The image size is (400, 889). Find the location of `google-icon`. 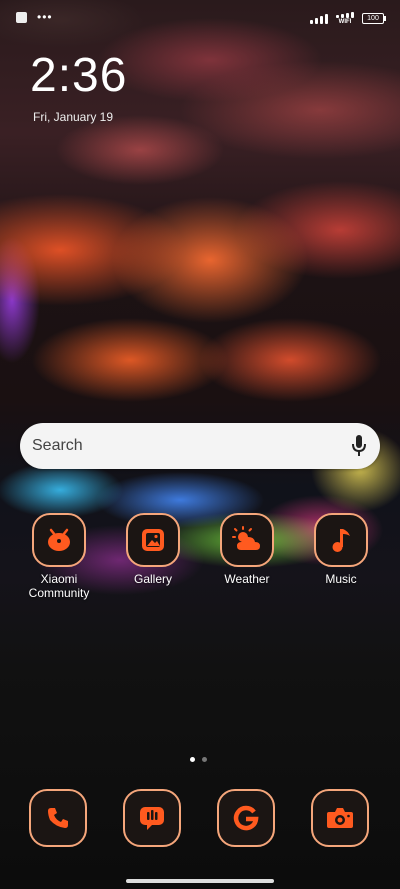

google-icon is located at coordinates (246, 818).